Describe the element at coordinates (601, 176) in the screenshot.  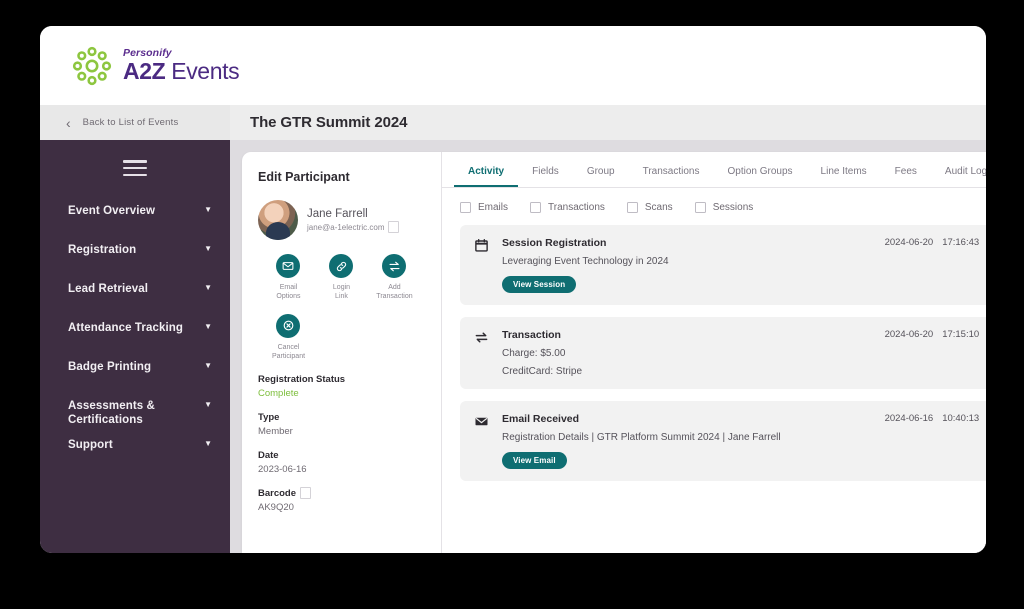
I see `tab-group: Group` at that location.